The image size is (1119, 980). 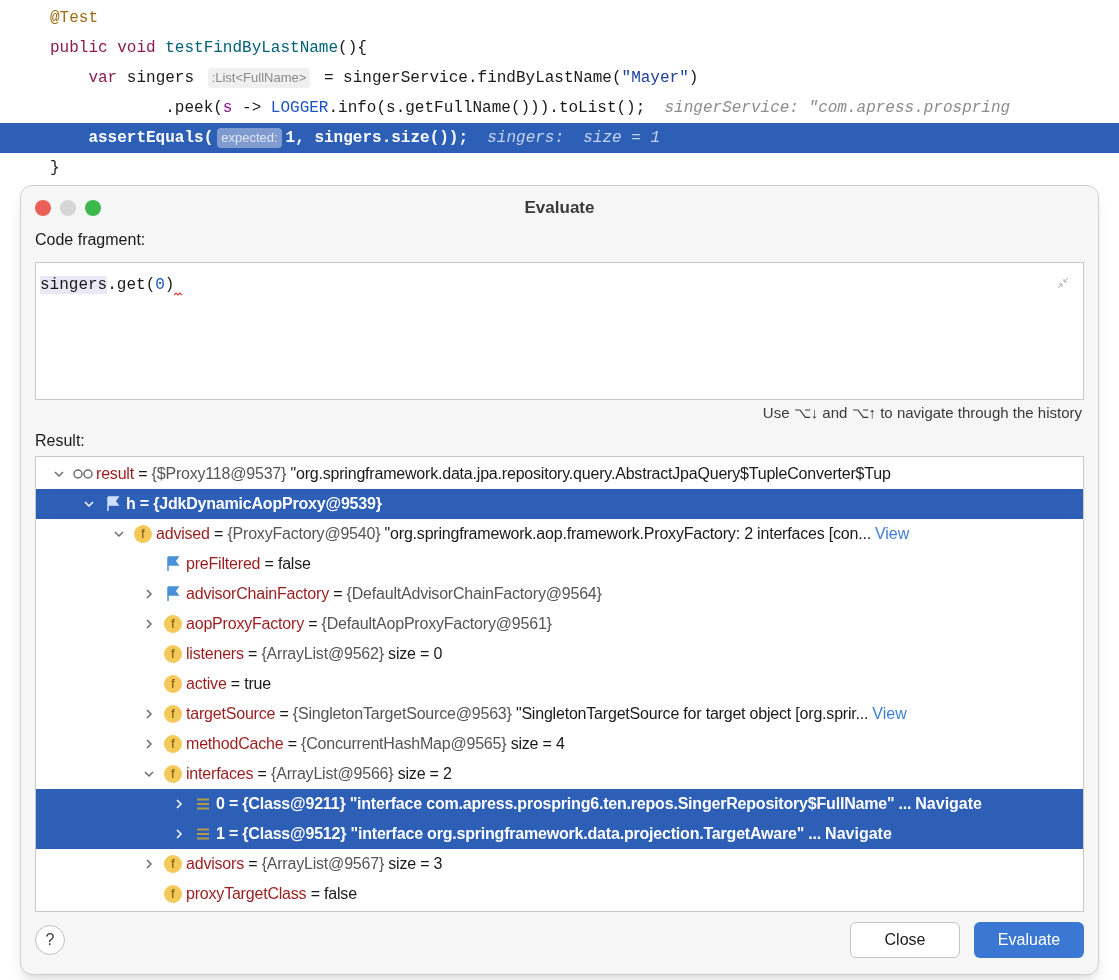 What do you see at coordinates (50, 939) in the screenshot?
I see `help-button: ?` at bounding box center [50, 939].